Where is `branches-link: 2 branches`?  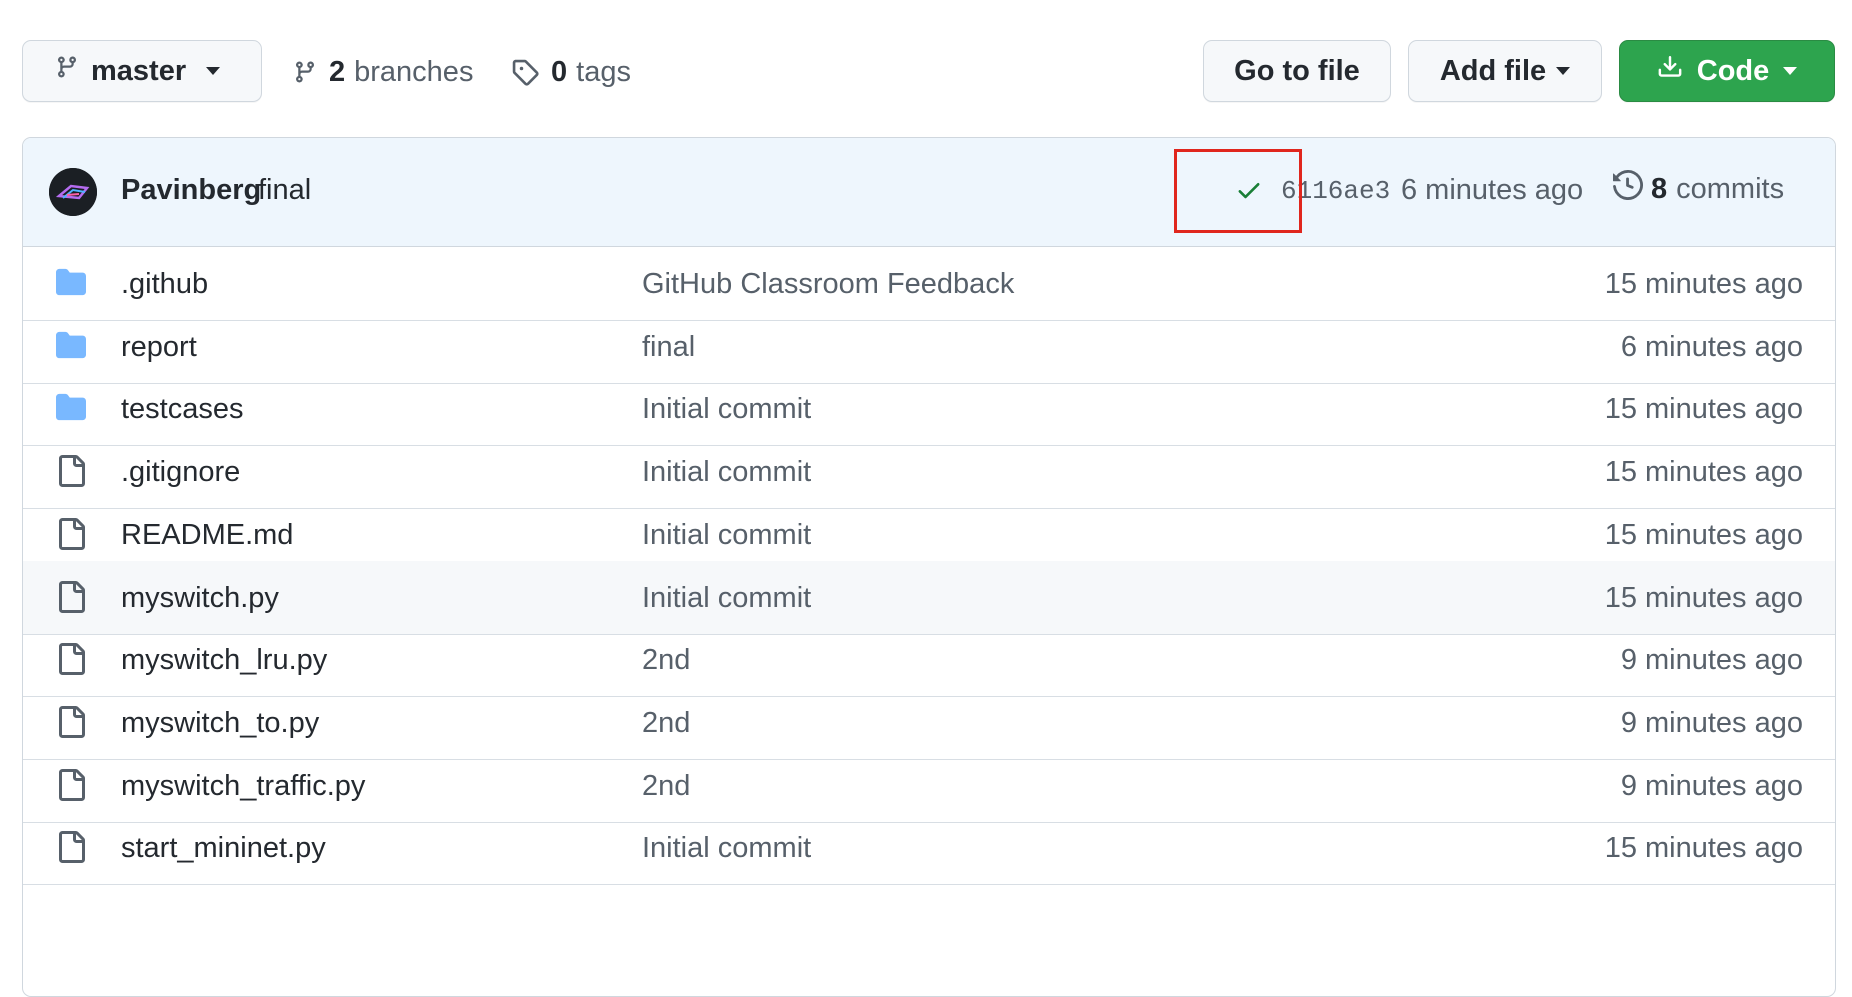 branches-link: 2 branches is located at coordinates (383, 72).